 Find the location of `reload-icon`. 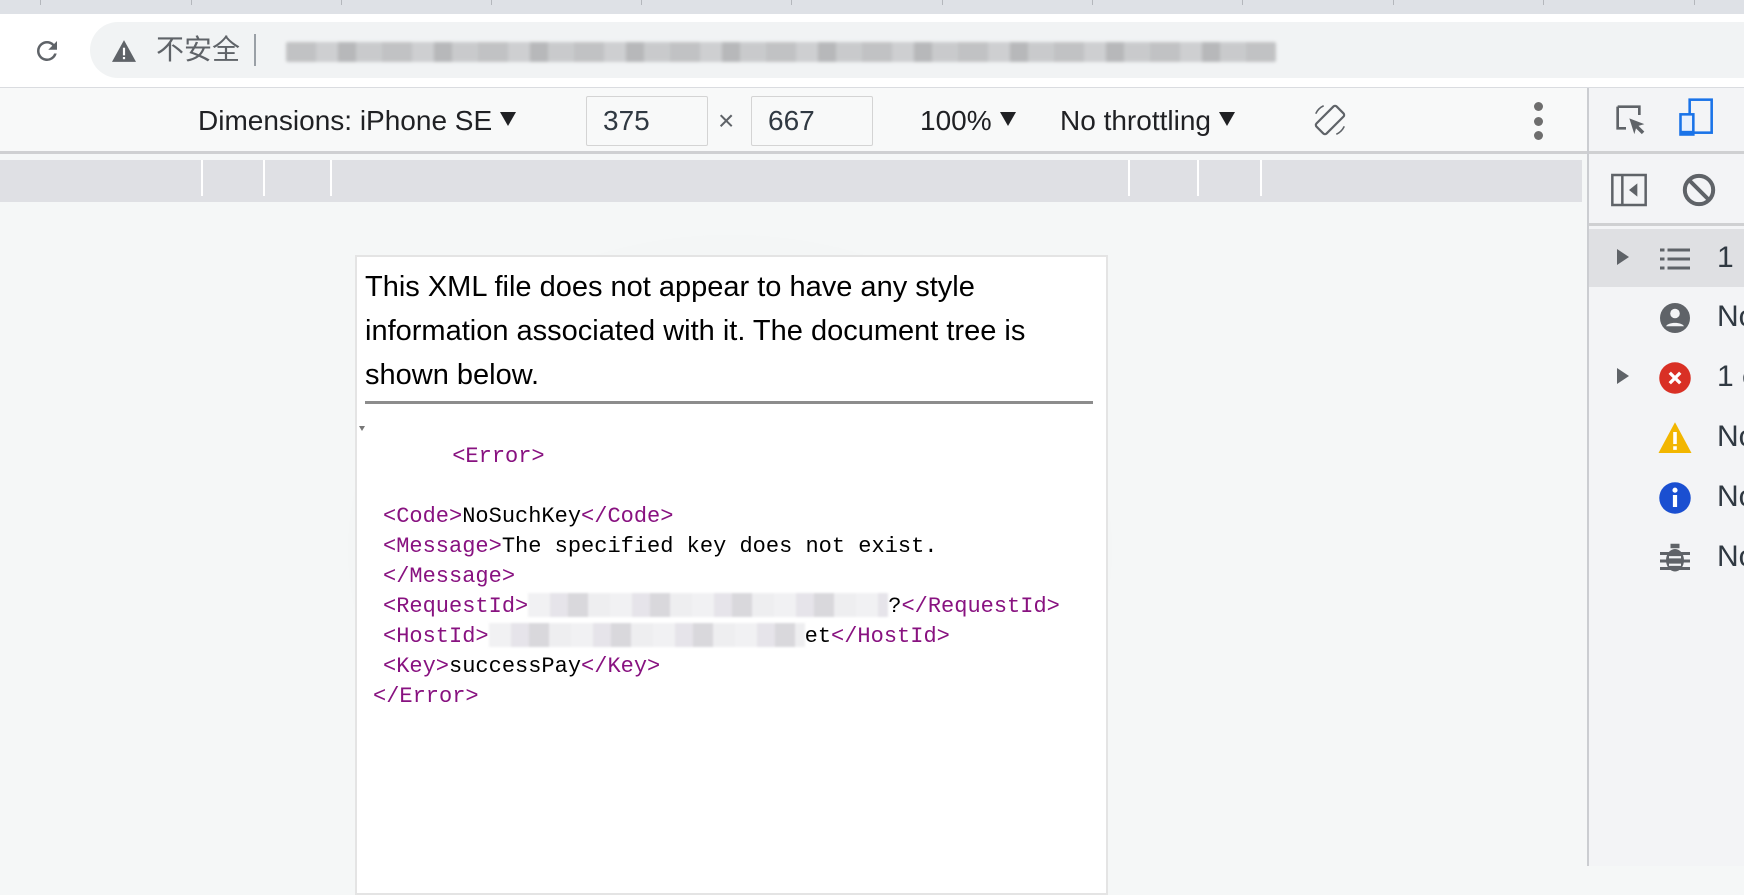

reload-icon is located at coordinates (47, 51).